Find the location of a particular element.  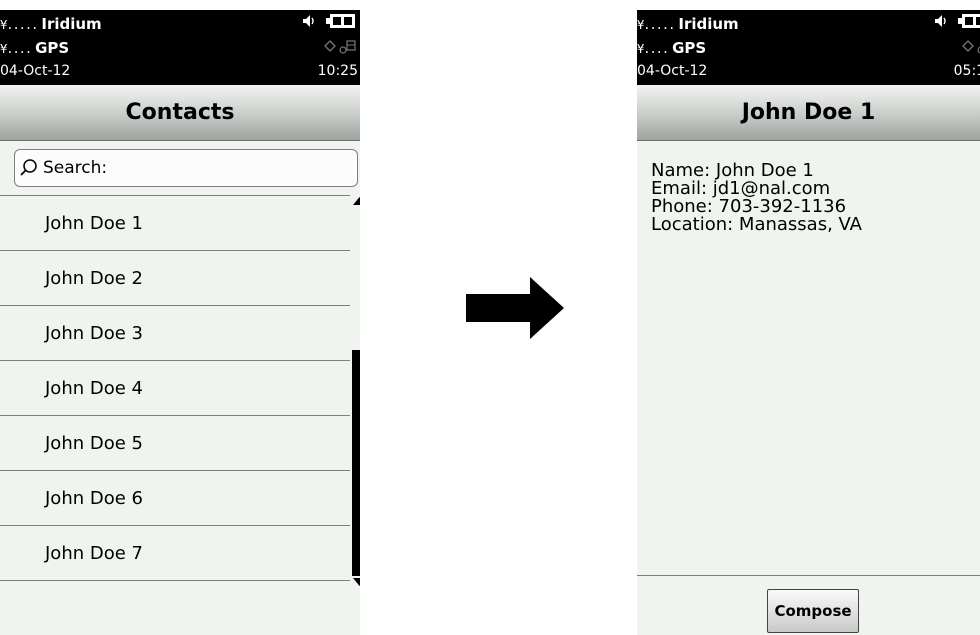

scroll-down-icon is located at coordinates (356, 582).